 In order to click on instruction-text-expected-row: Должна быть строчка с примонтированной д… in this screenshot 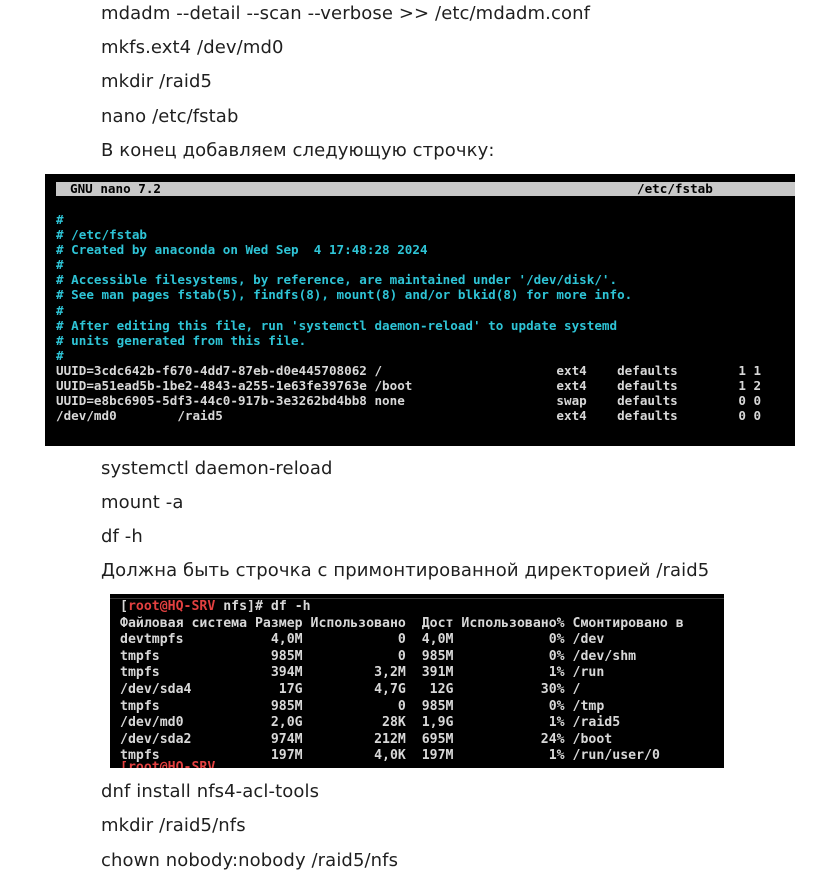, I will do `click(405, 570)`.